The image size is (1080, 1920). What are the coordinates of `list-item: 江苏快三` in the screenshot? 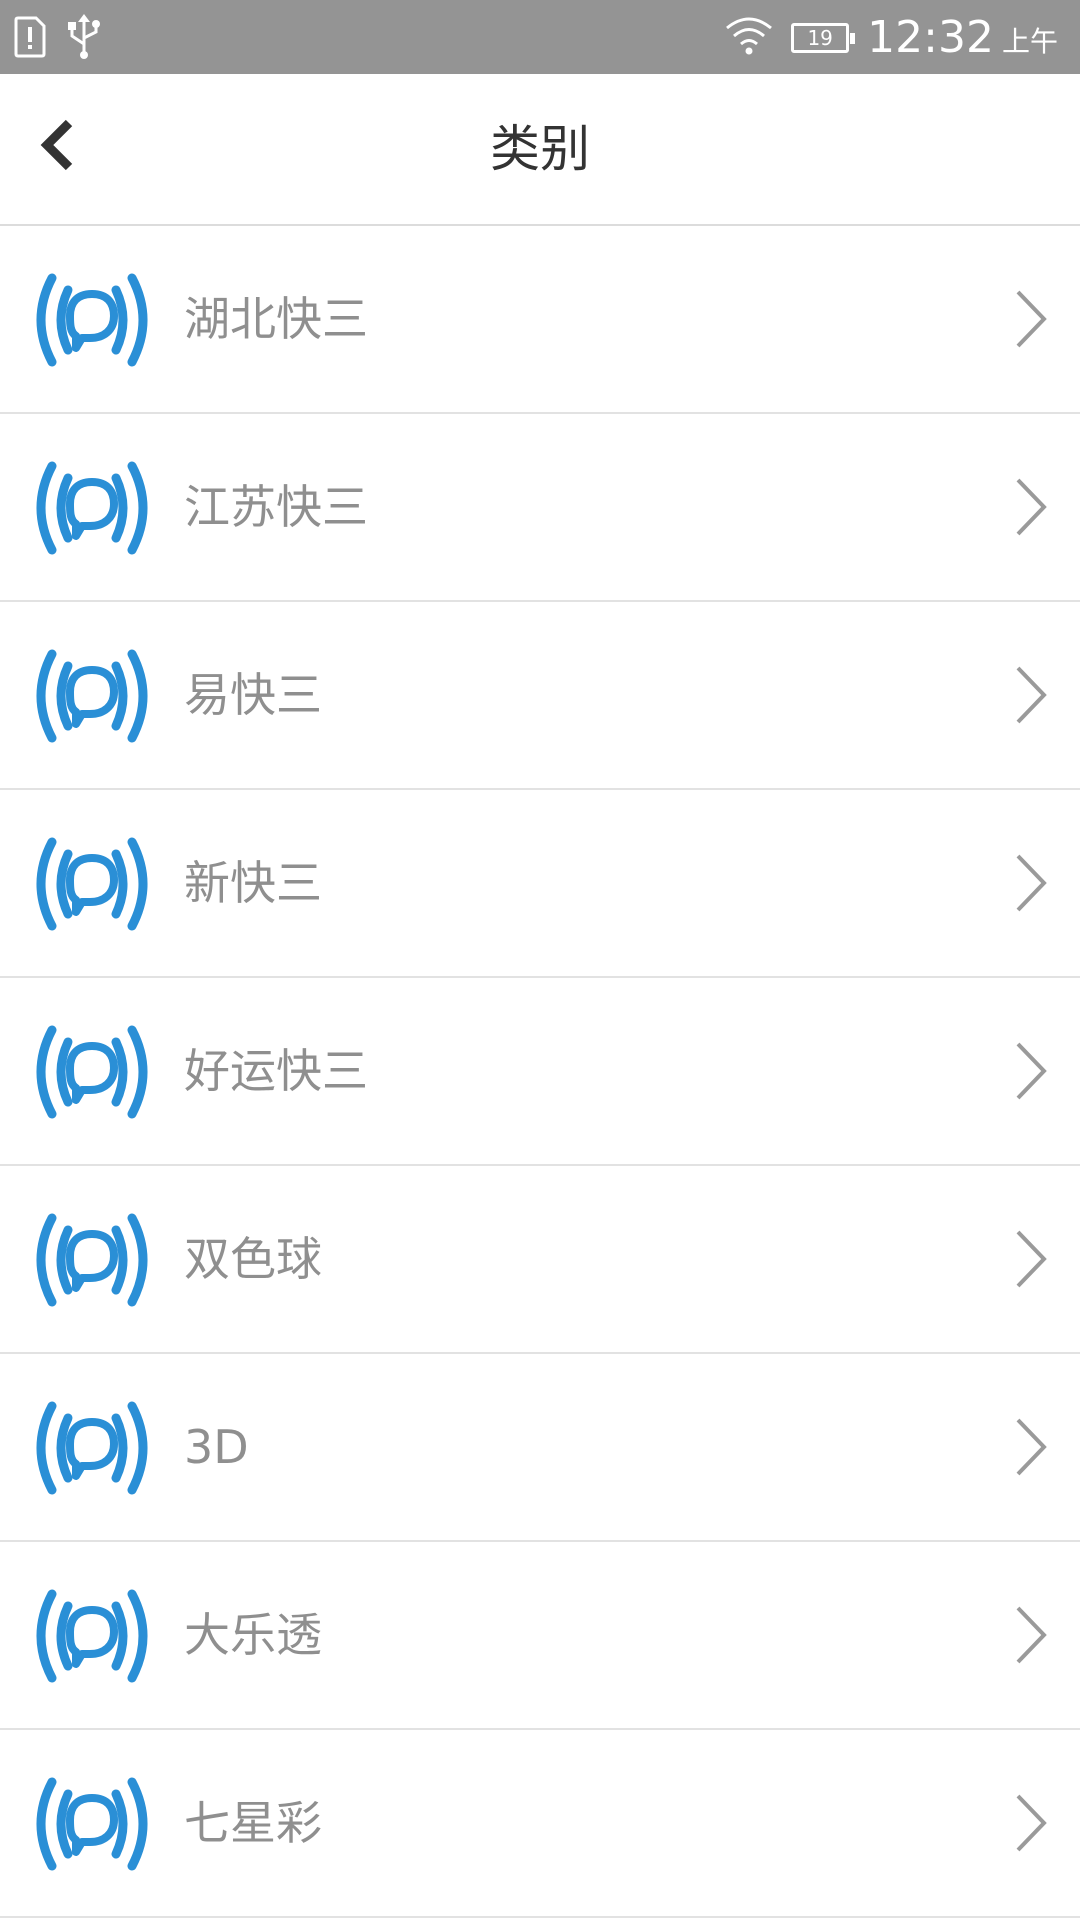 It's located at (540, 508).